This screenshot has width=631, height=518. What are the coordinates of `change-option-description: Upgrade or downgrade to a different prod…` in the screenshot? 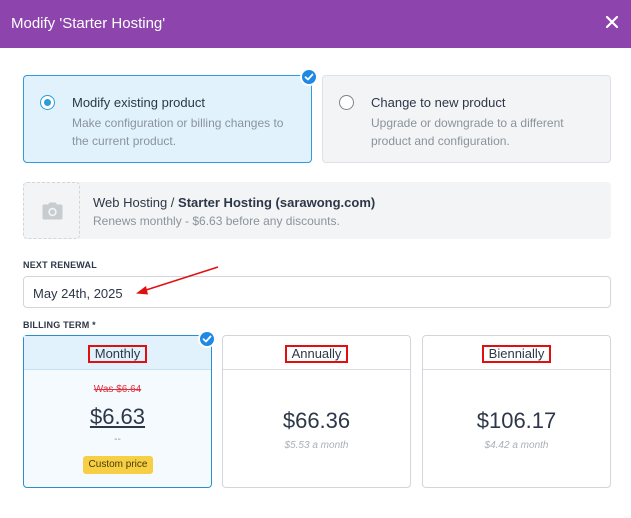 It's located at (467, 132).